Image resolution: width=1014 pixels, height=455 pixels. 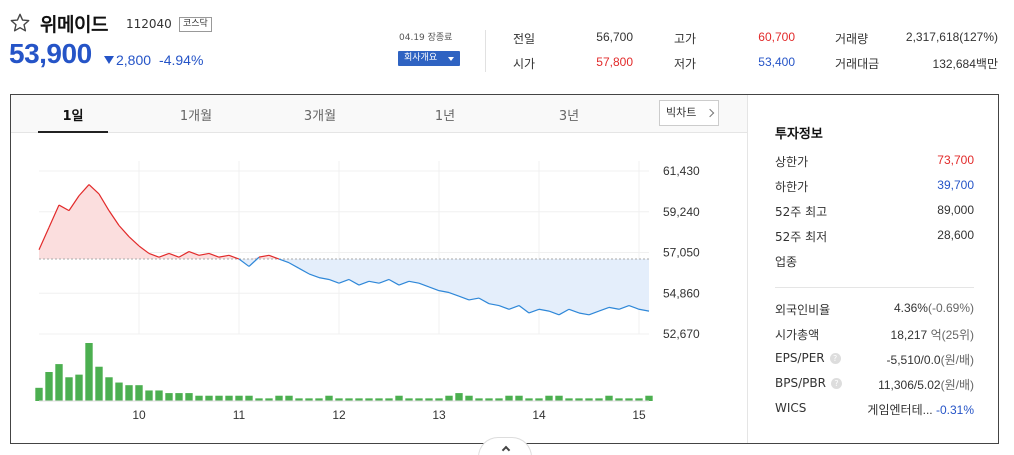 What do you see at coordinates (344, 287) in the screenshot?
I see `down-area` at bounding box center [344, 287].